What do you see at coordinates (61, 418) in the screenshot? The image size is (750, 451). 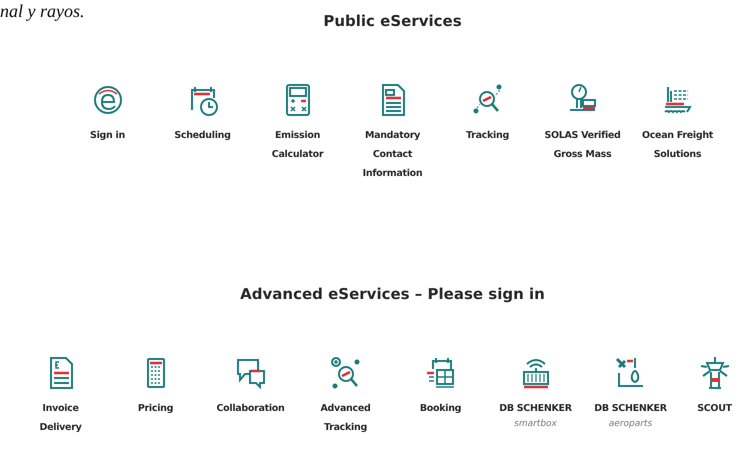 I see `service-link: Invoice Delivery` at bounding box center [61, 418].